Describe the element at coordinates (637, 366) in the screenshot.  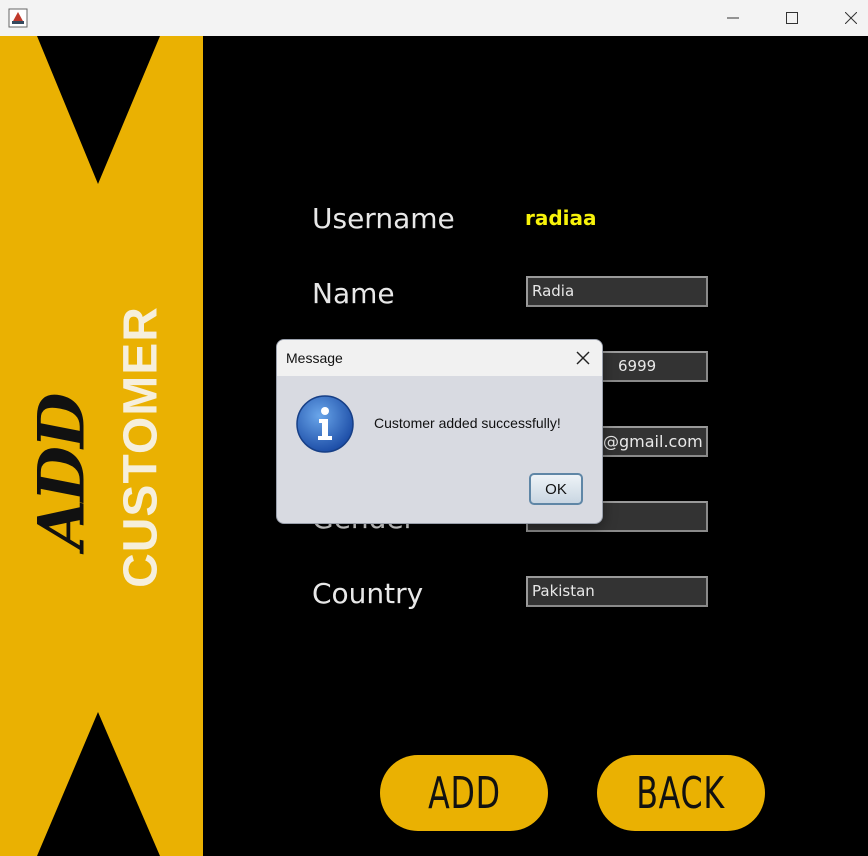
I see `phone-value: 6999` at that location.